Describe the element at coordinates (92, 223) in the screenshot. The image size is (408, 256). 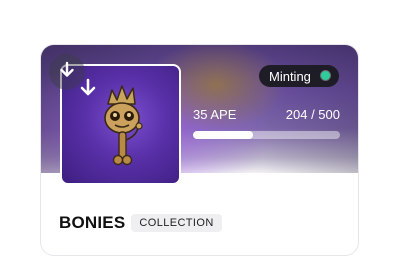
I see `collection-name: BONIES` at that location.